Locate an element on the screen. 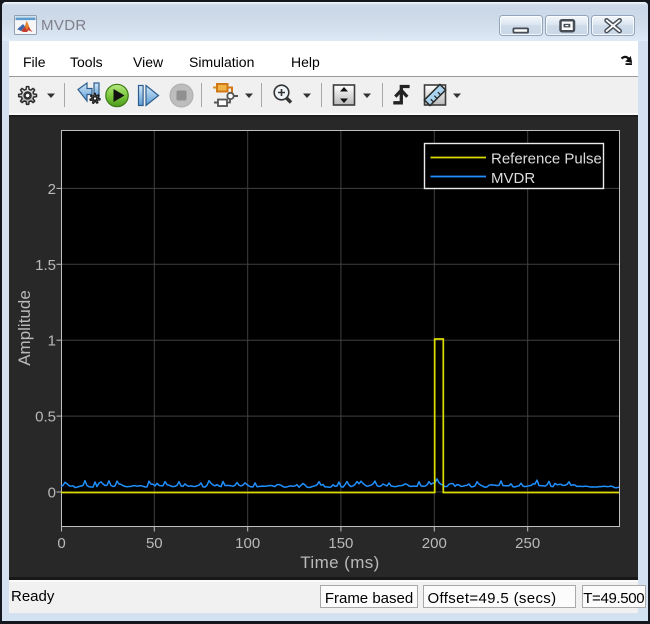  svg-text: 200 is located at coordinates (434, 543).